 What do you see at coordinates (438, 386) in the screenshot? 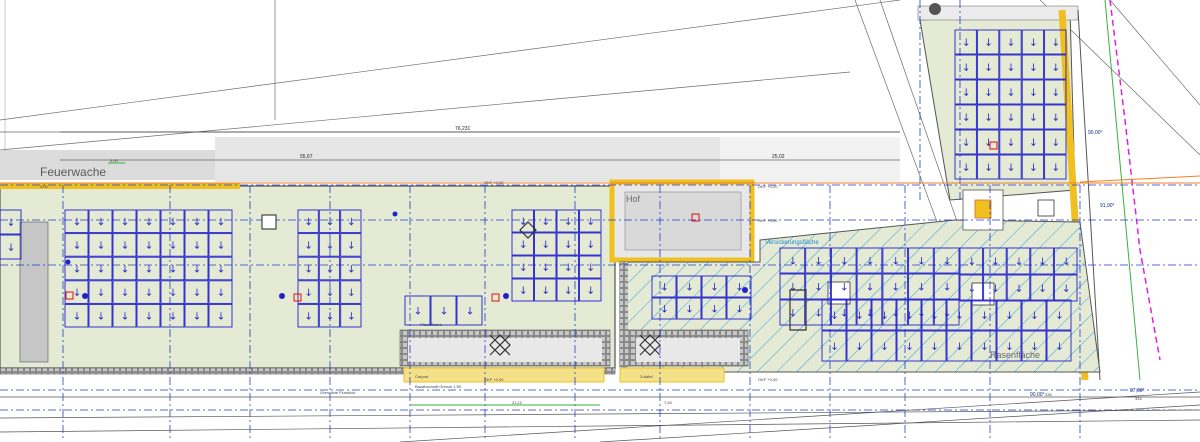
I see `road-note-2: Bauabschnitt Grenze 1:50` at bounding box center [438, 386].